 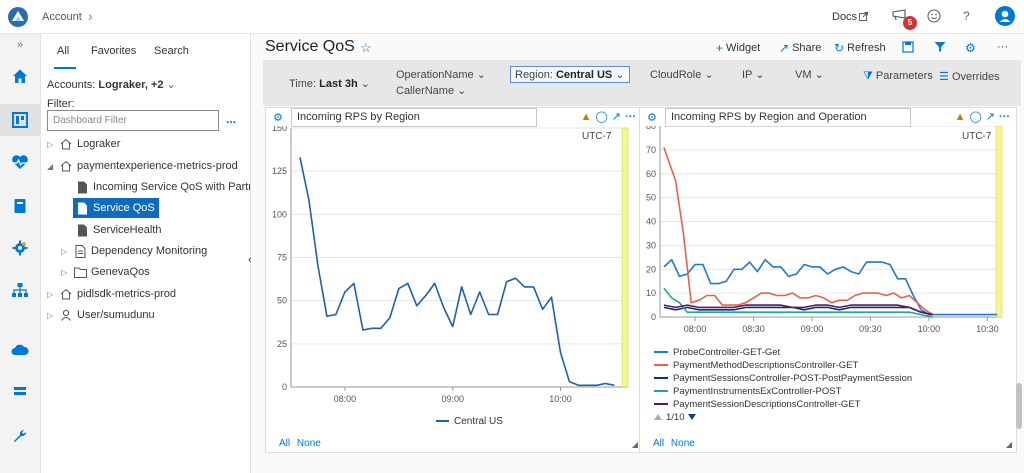 I want to click on help-icon: ?, so click(x=966, y=16).